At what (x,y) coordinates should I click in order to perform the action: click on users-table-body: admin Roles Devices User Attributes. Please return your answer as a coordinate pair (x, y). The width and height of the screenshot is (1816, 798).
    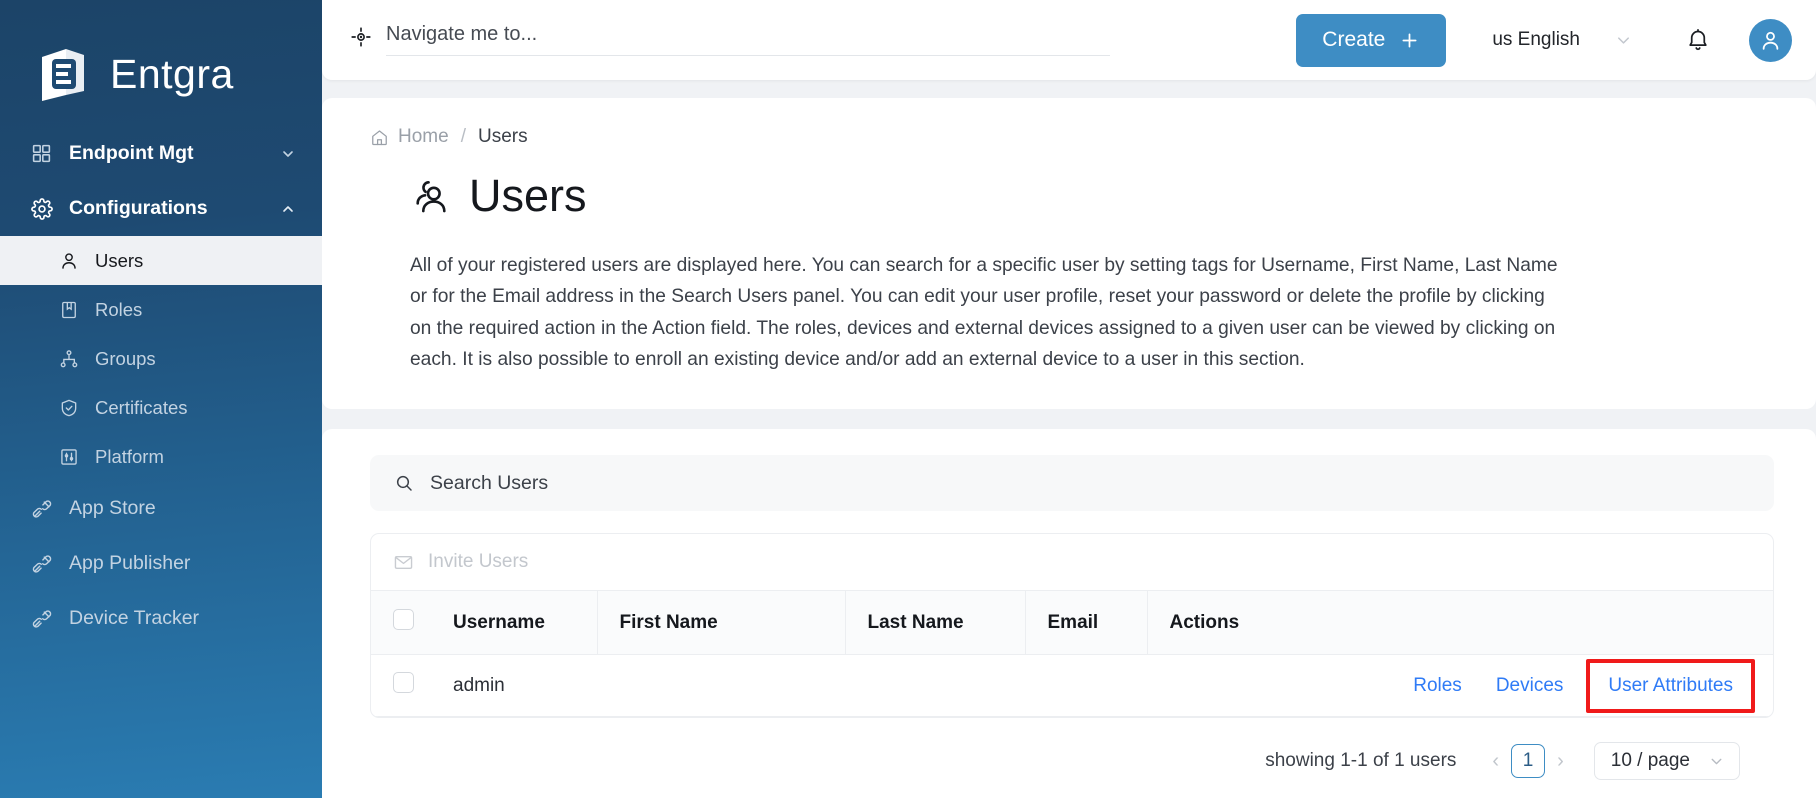
    Looking at the image, I should click on (1072, 686).